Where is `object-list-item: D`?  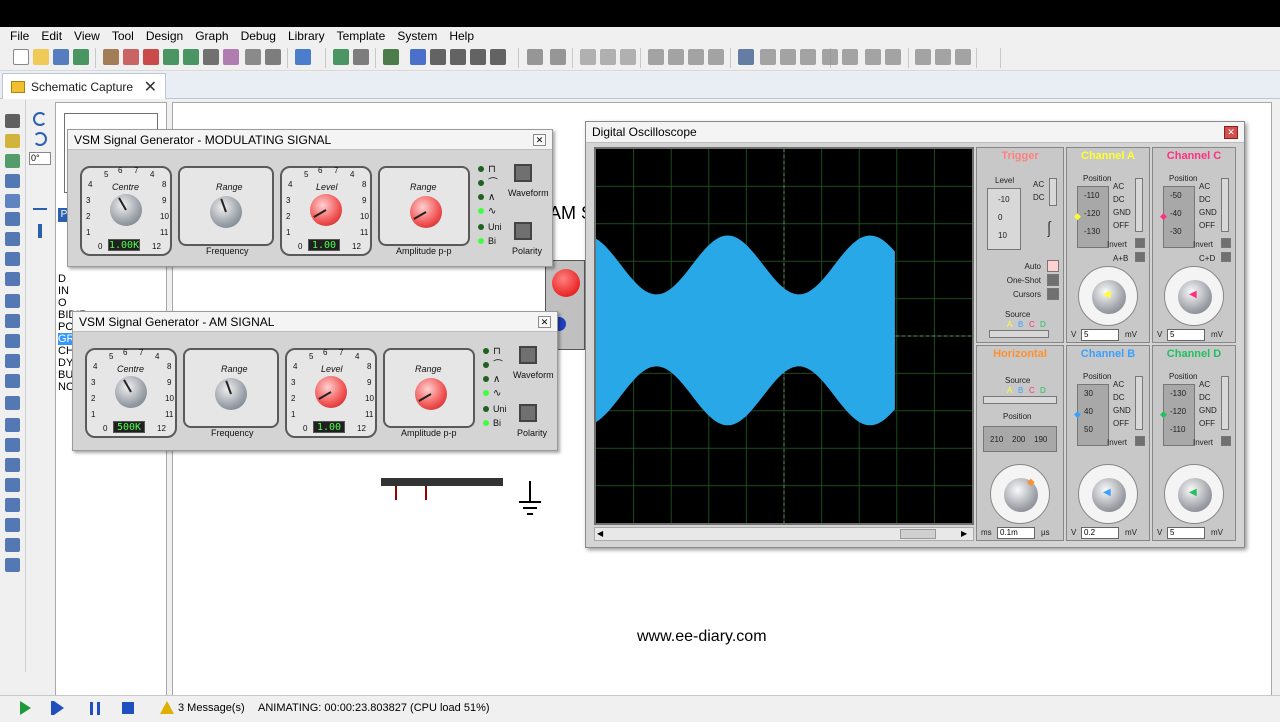 object-list-item: D is located at coordinates (111, 279).